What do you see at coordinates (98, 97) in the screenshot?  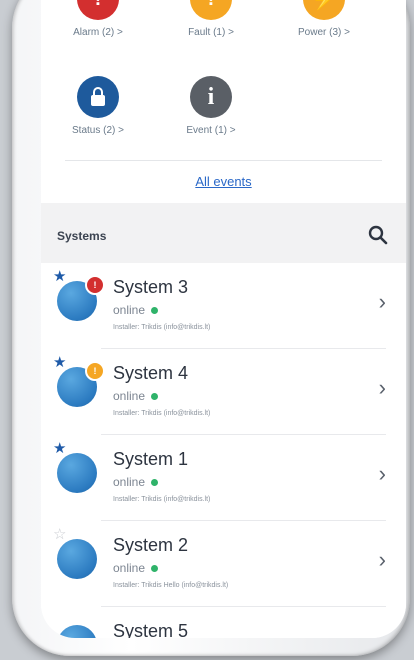 I see `lock-icon` at bounding box center [98, 97].